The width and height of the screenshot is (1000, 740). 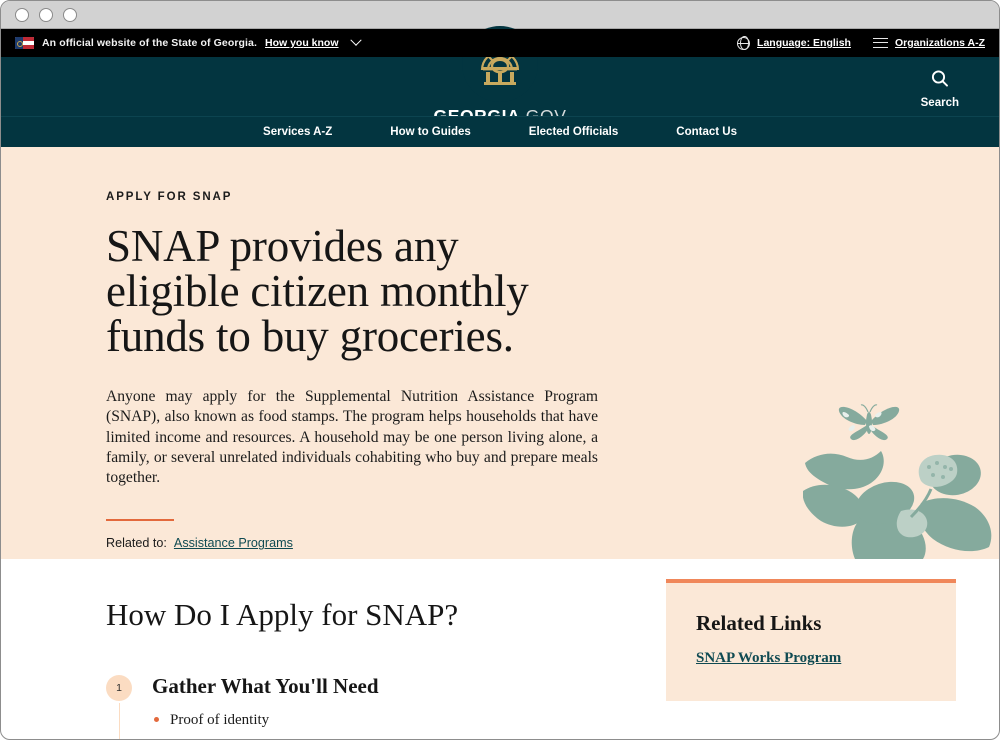 What do you see at coordinates (333, 543) in the screenshot?
I see `related-to-row: Related to: Assistance Programs` at bounding box center [333, 543].